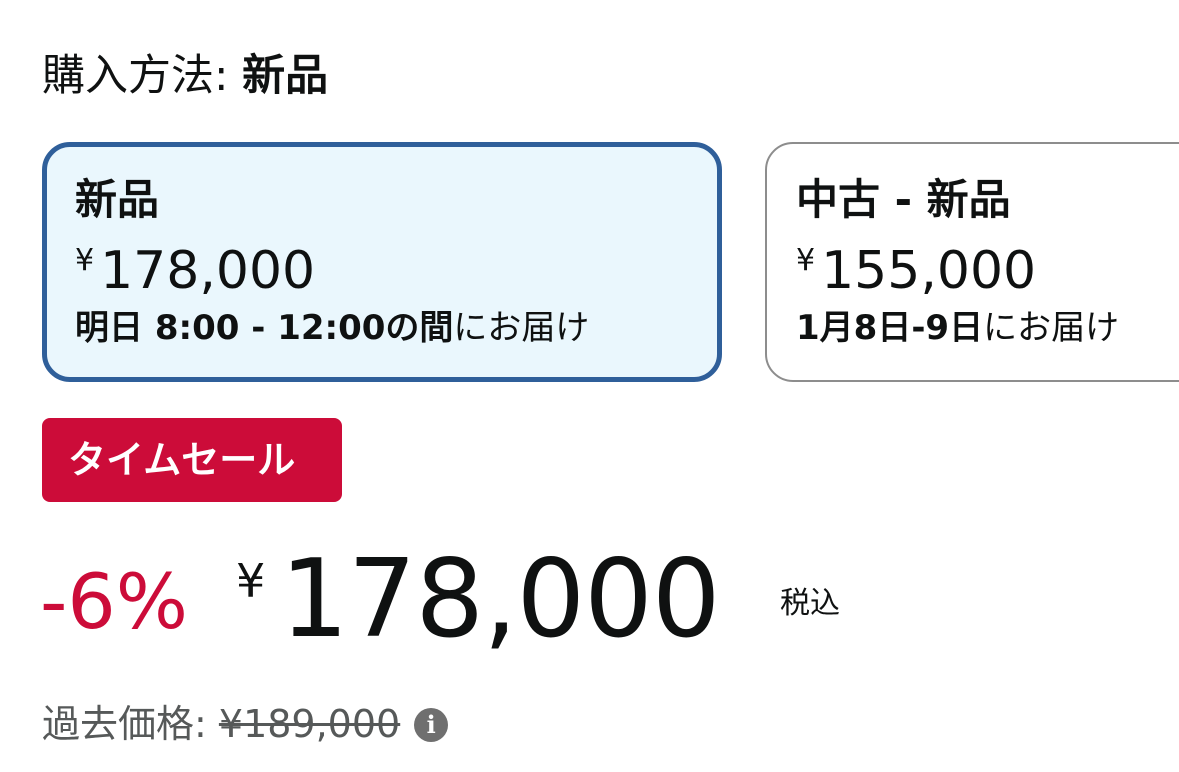  I want to click on option-price-value: 155,000, so click(929, 271).